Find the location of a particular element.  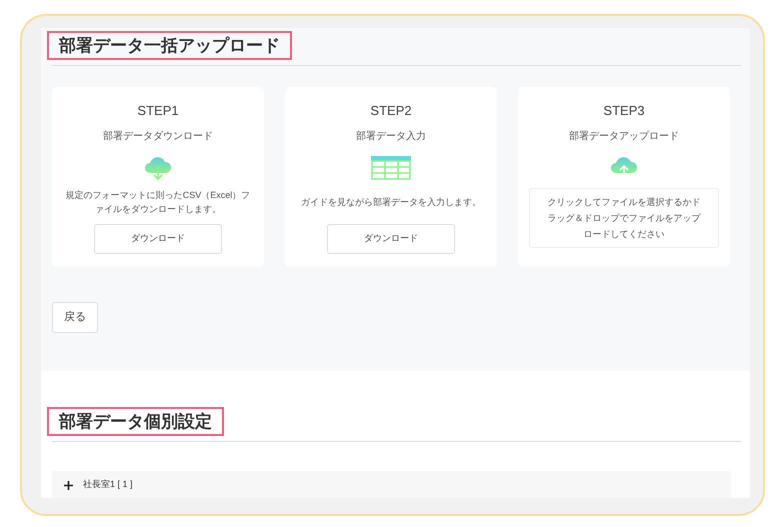

expand-icon is located at coordinates (68, 485).